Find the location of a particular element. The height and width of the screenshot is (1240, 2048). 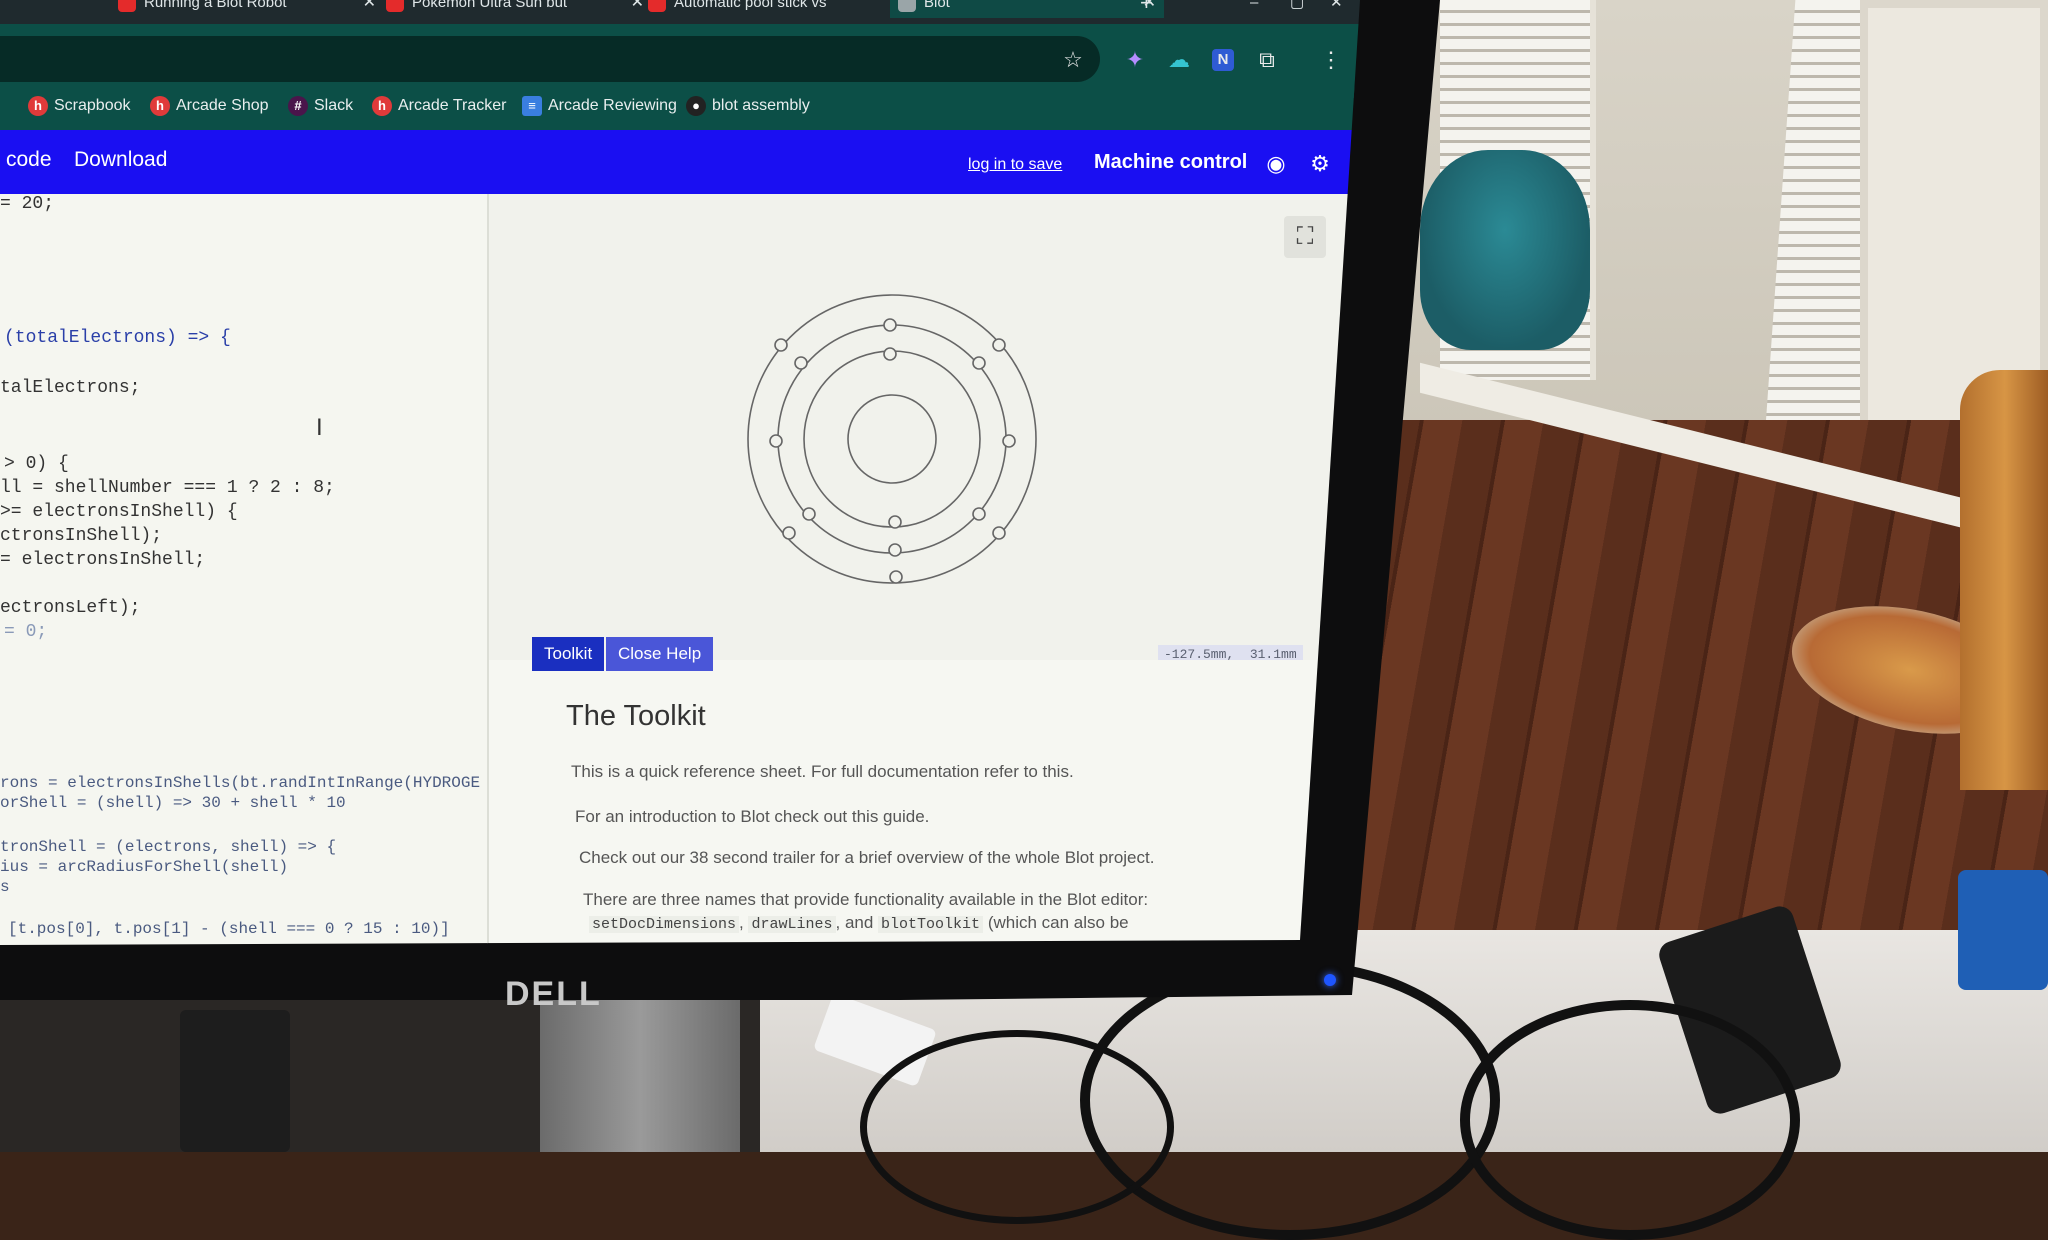

extensions-icon: ⧉ is located at coordinates (1267, 60).